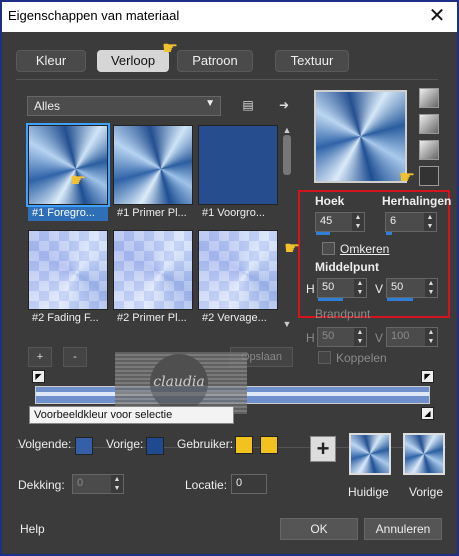  Describe the element at coordinates (244, 445) in the screenshot. I see `gebruiker-color` at that location.